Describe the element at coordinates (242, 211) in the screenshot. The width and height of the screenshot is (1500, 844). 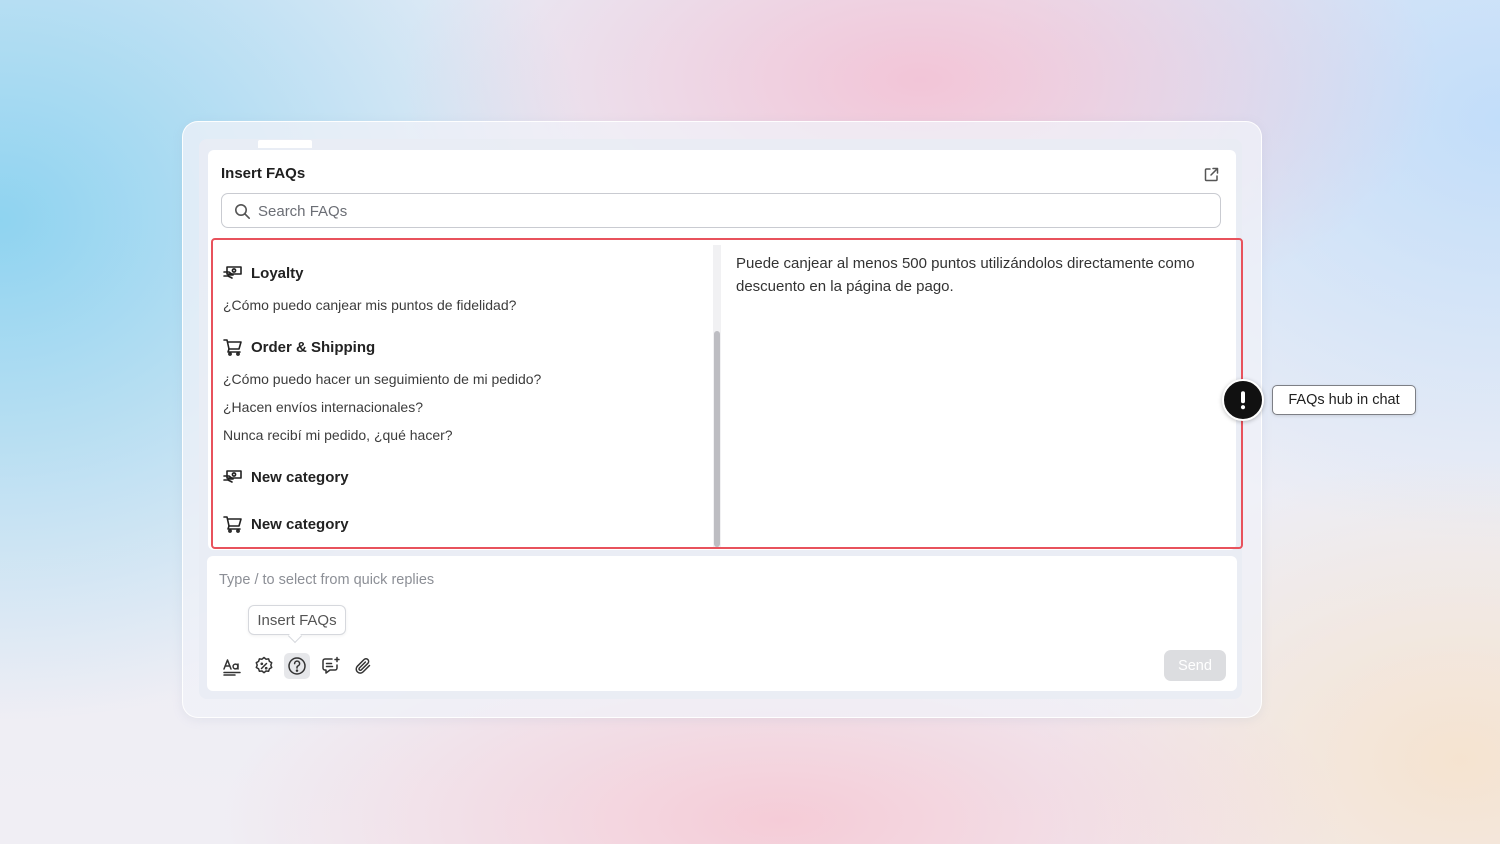
I see `search-icon` at that location.